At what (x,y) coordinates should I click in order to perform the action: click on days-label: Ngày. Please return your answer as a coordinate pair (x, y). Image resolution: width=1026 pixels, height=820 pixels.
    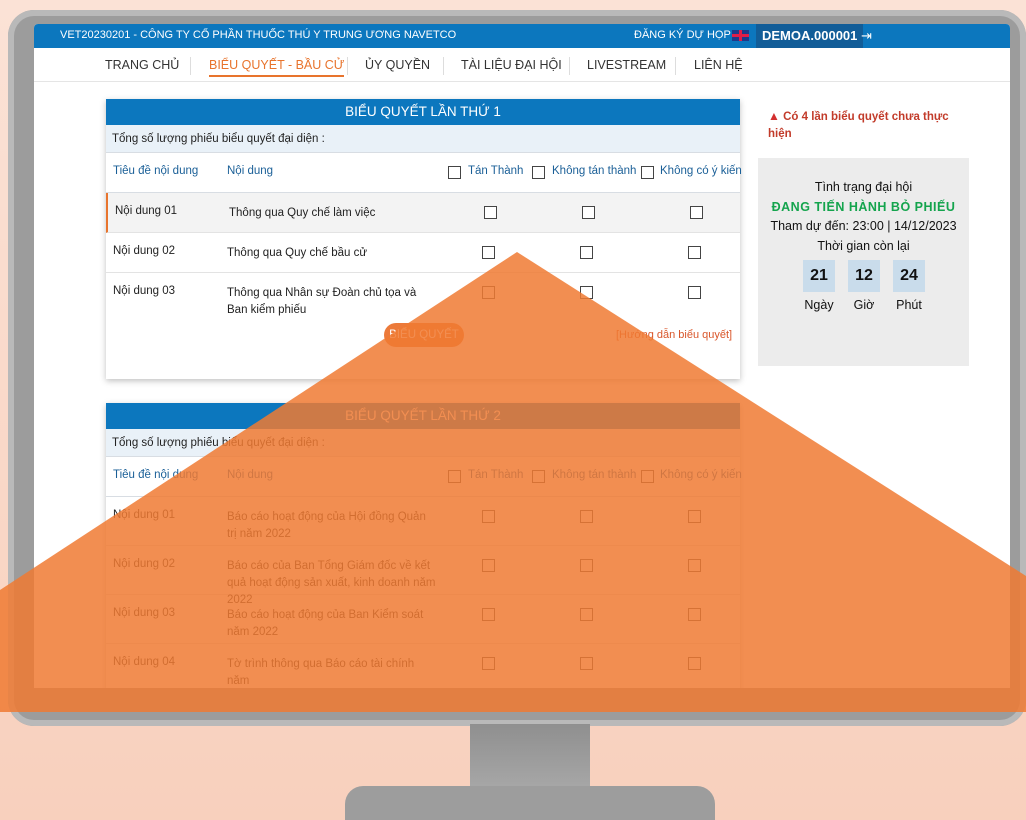
    Looking at the image, I should click on (819, 305).